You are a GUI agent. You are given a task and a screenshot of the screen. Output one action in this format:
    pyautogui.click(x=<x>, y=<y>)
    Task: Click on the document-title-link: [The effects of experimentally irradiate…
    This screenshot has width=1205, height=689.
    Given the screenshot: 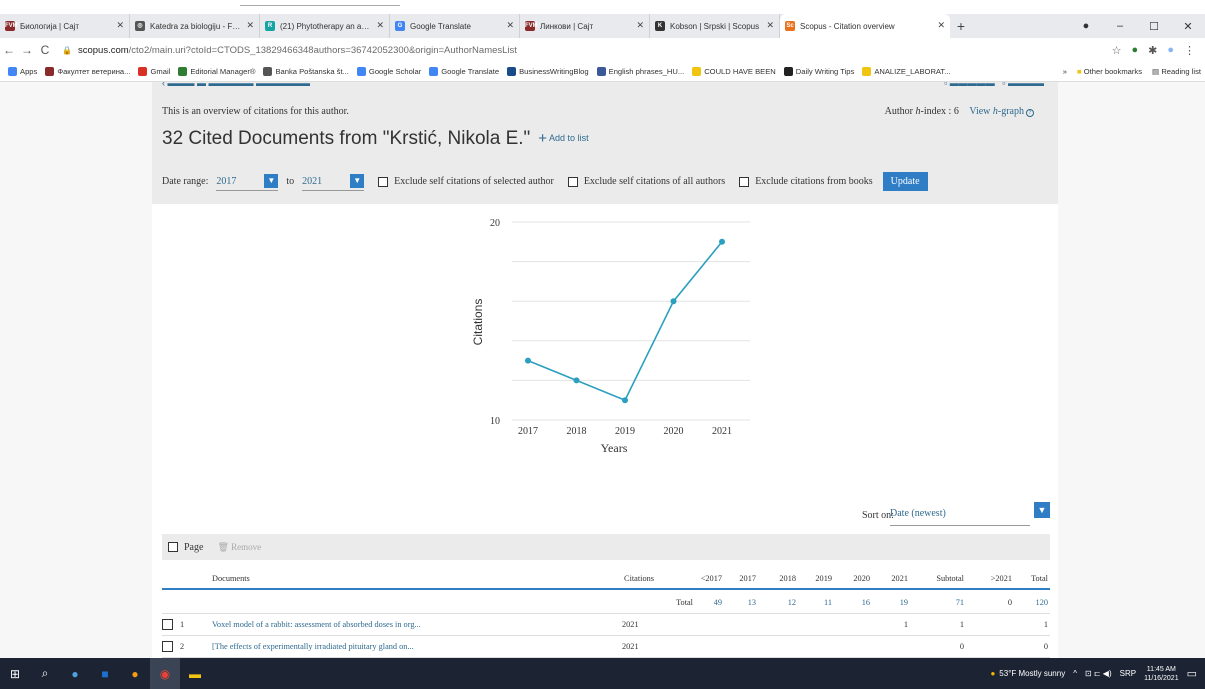 What is the action you would take?
    pyautogui.click(x=313, y=646)
    